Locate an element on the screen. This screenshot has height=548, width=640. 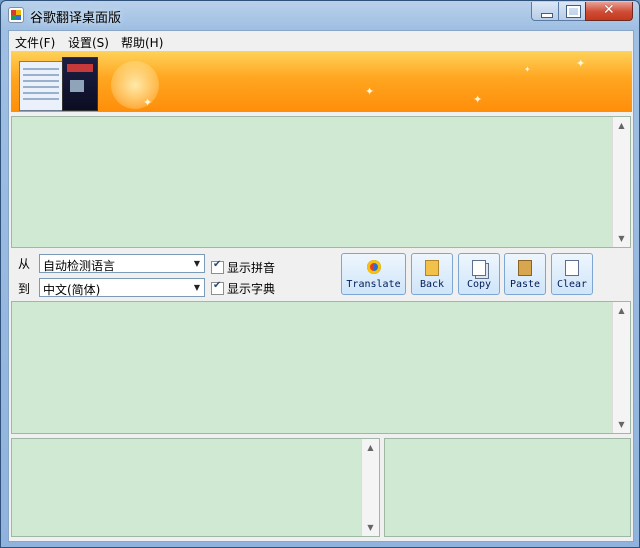
translate-button: Translate is located at coordinates (373, 274).